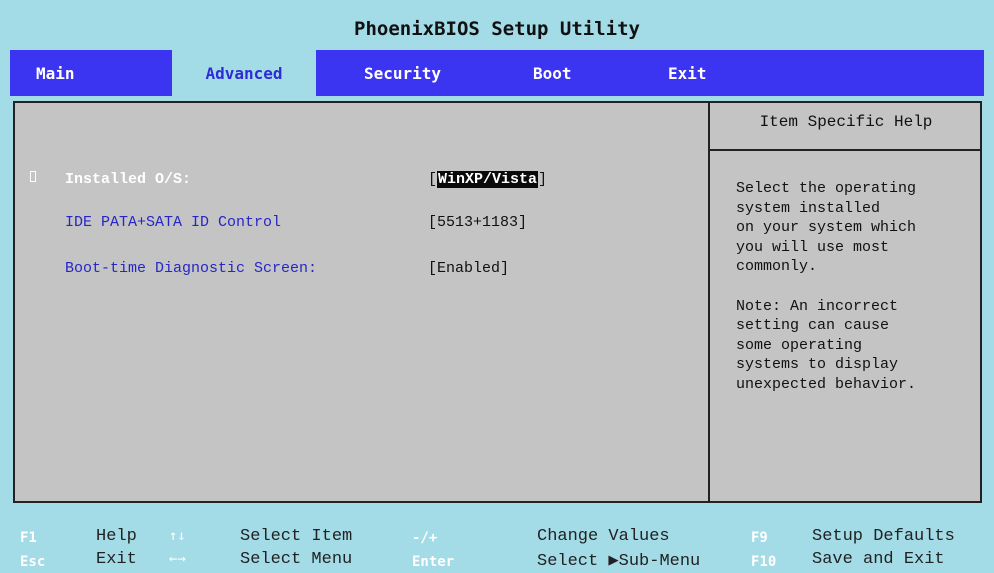 This screenshot has height=573, width=994. What do you see at coordinates (709, 302) in the screenshot?
I see `vertical-divider` at bounding box center [709, 302].